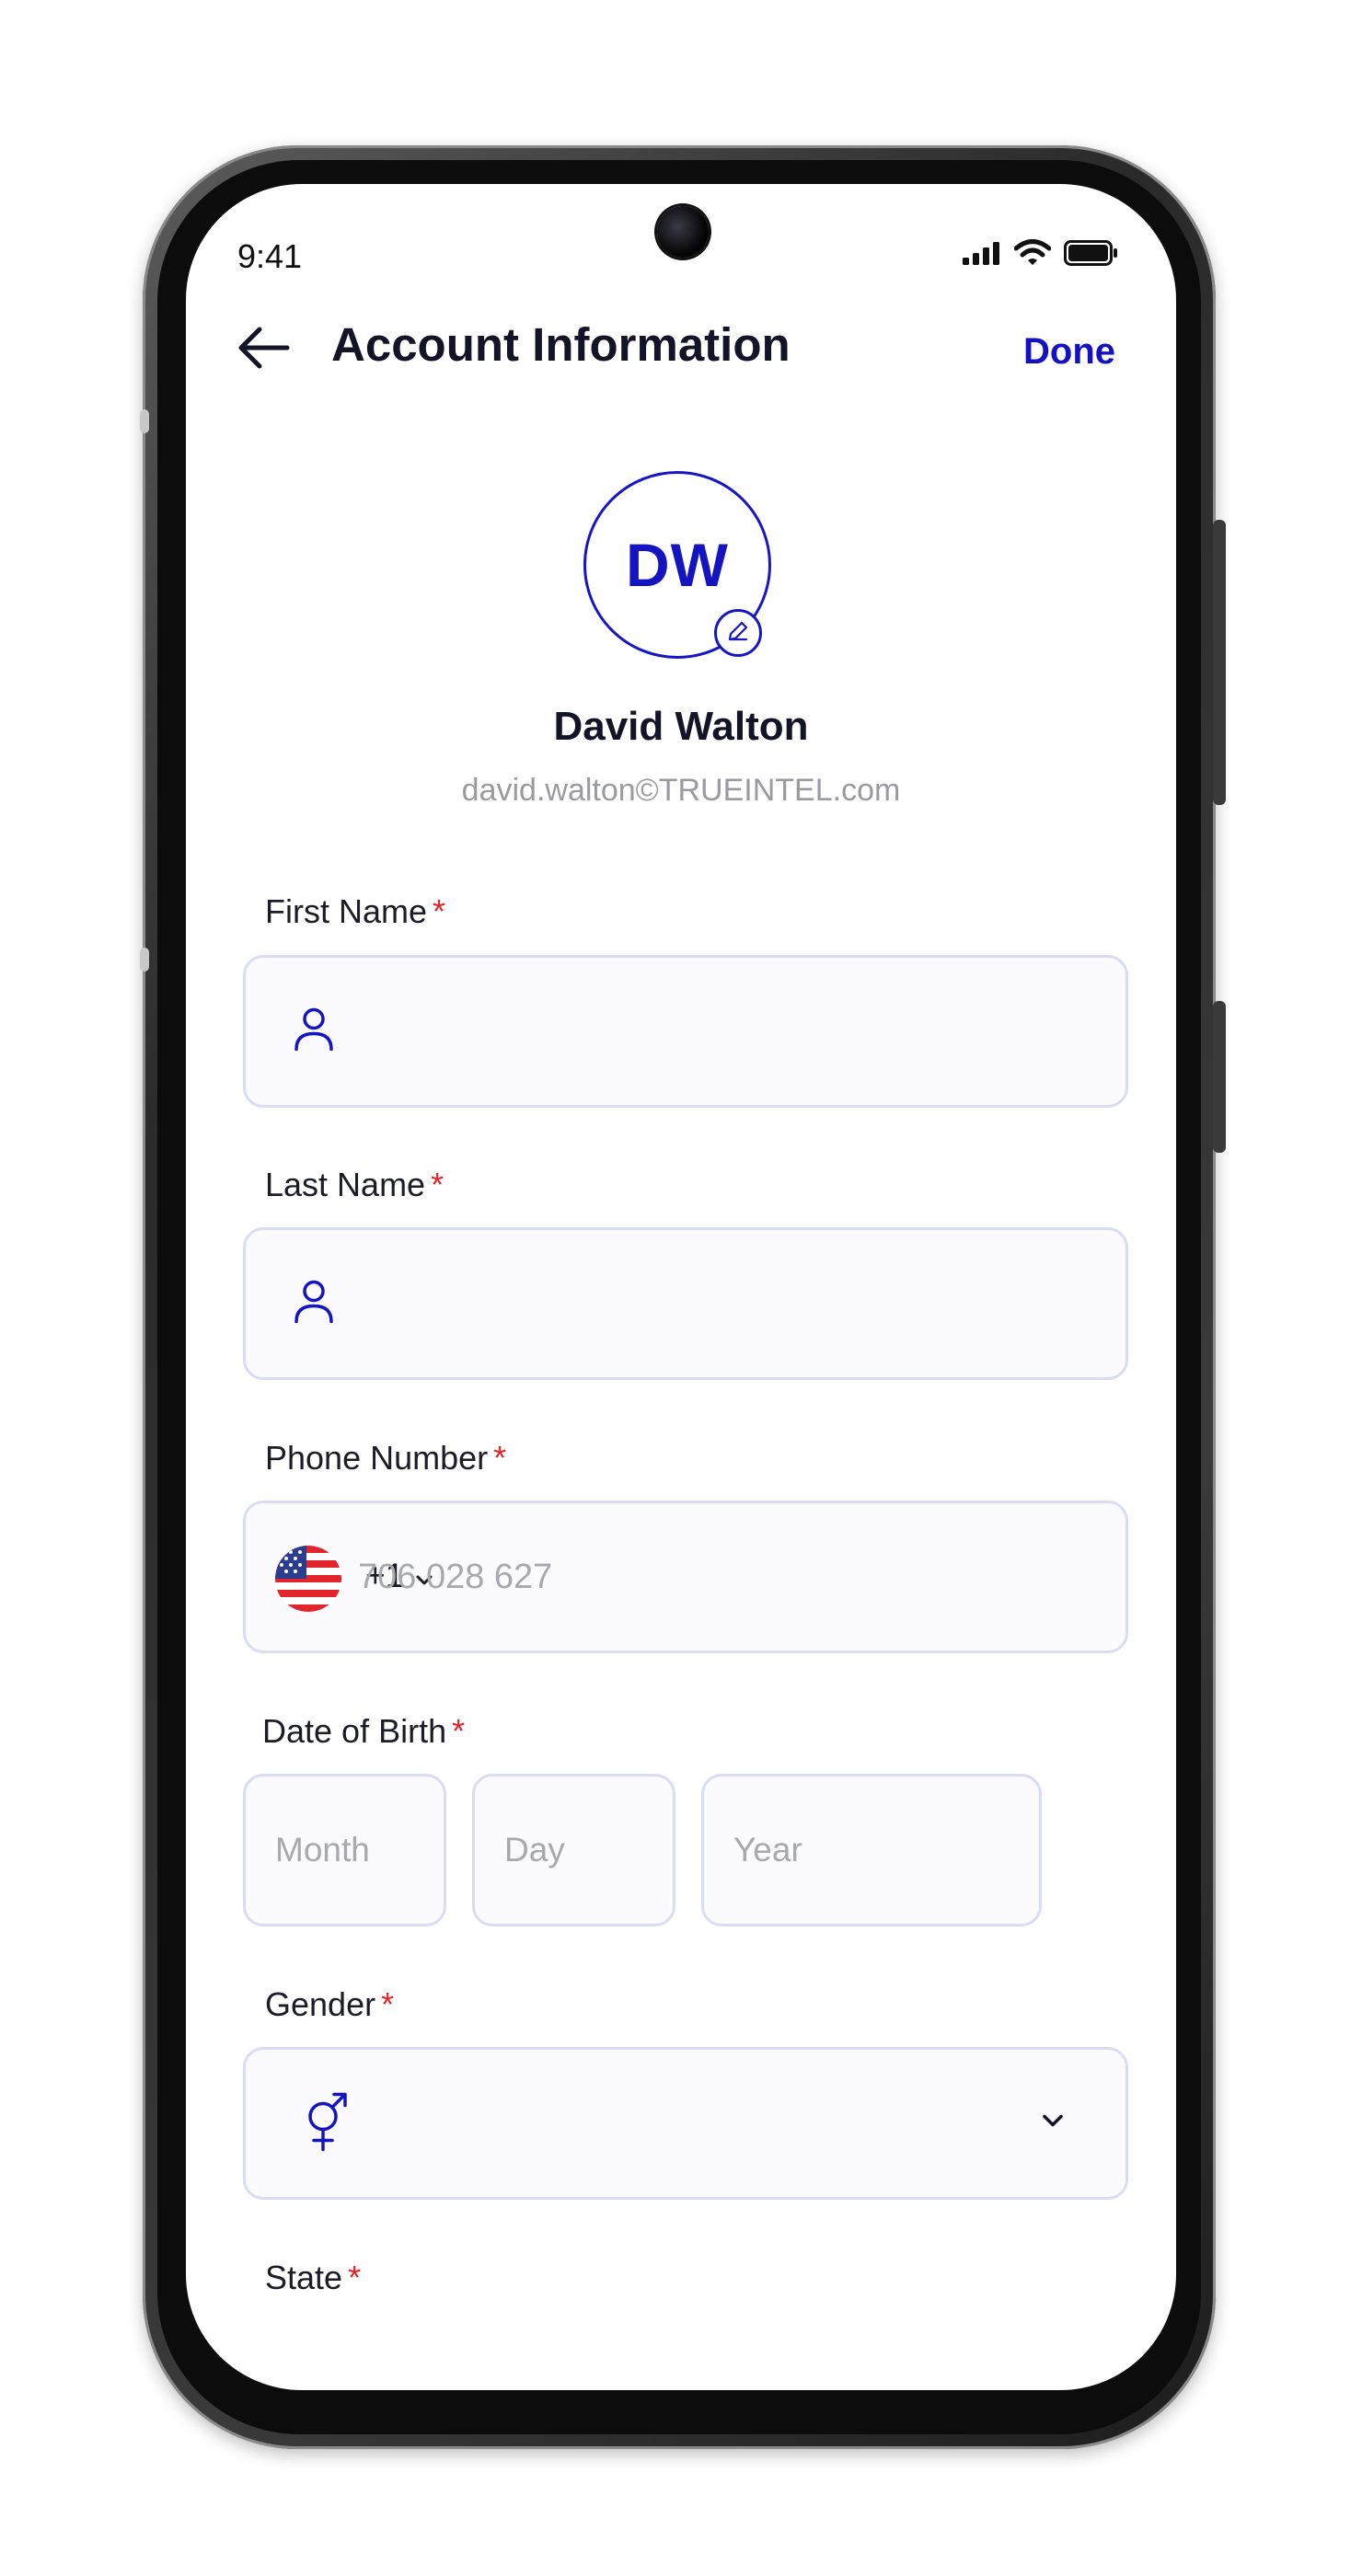  What do you see at coordinates (1219, 662) in the screenshot?
I see `volume-up-button` at bounding box center [1219, 662].